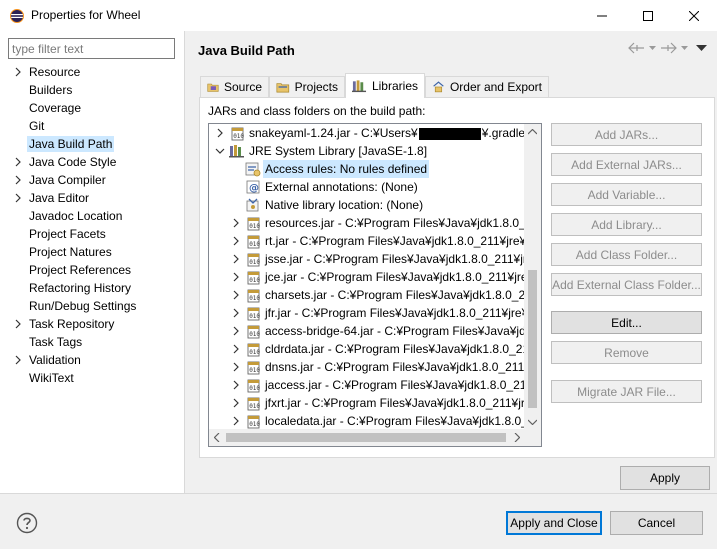 The height and width of the screenshot is (549, 717). I want to click on maximize-button, so click(648, 15).